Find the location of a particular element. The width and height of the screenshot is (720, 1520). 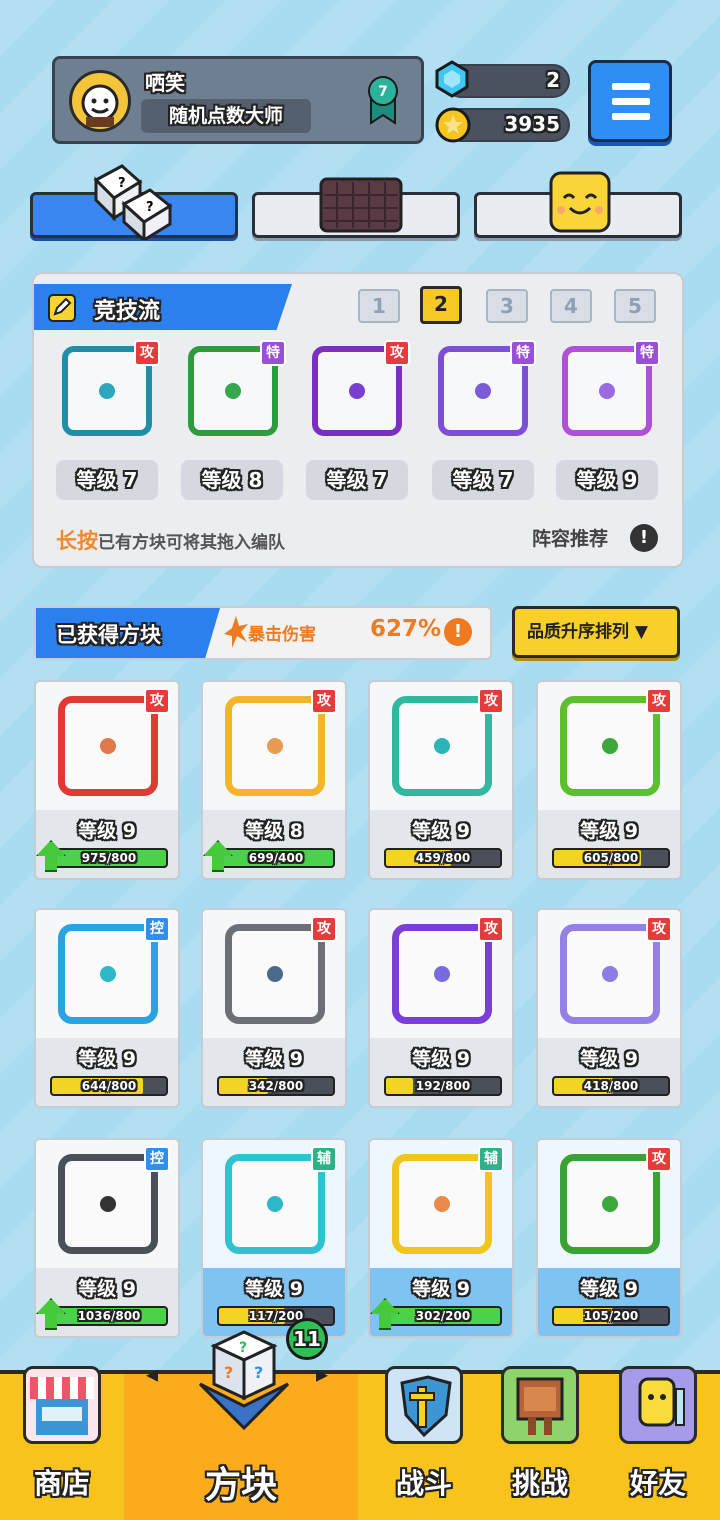

deck-slot-5: 特 is located at coordinates (607, 396).